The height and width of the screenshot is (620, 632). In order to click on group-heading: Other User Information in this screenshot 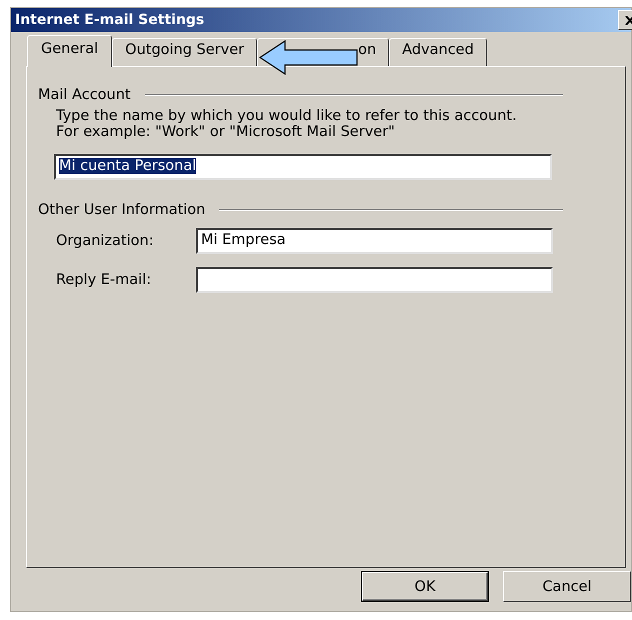, I will do `click(122, 210)`.